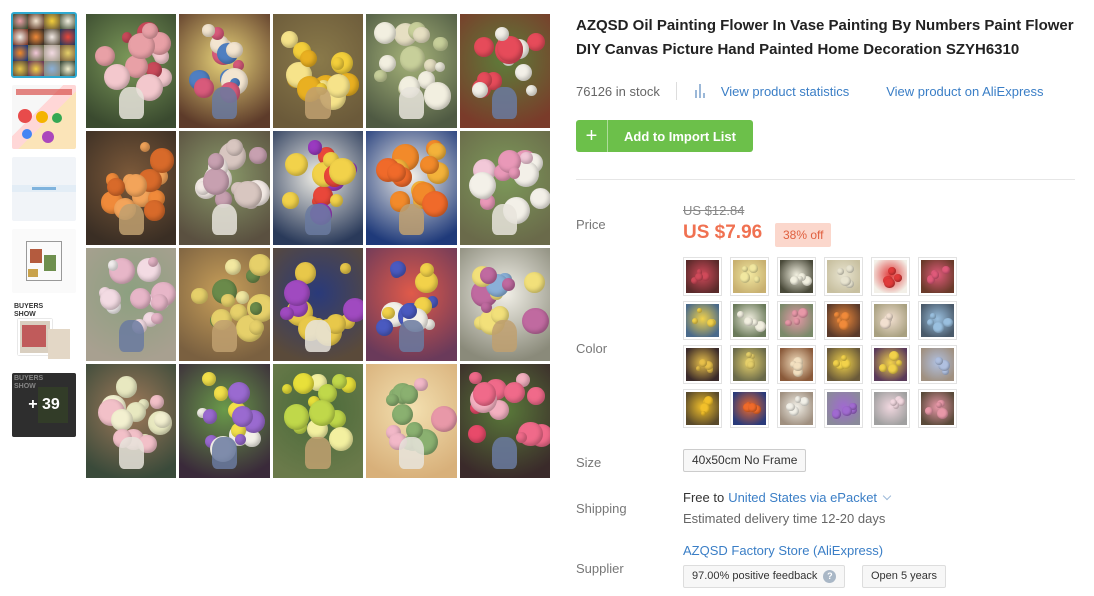 The image size is (1094, 596). I want to click on add-to-import-list-button: + Add to Import List, so click(664, 136).